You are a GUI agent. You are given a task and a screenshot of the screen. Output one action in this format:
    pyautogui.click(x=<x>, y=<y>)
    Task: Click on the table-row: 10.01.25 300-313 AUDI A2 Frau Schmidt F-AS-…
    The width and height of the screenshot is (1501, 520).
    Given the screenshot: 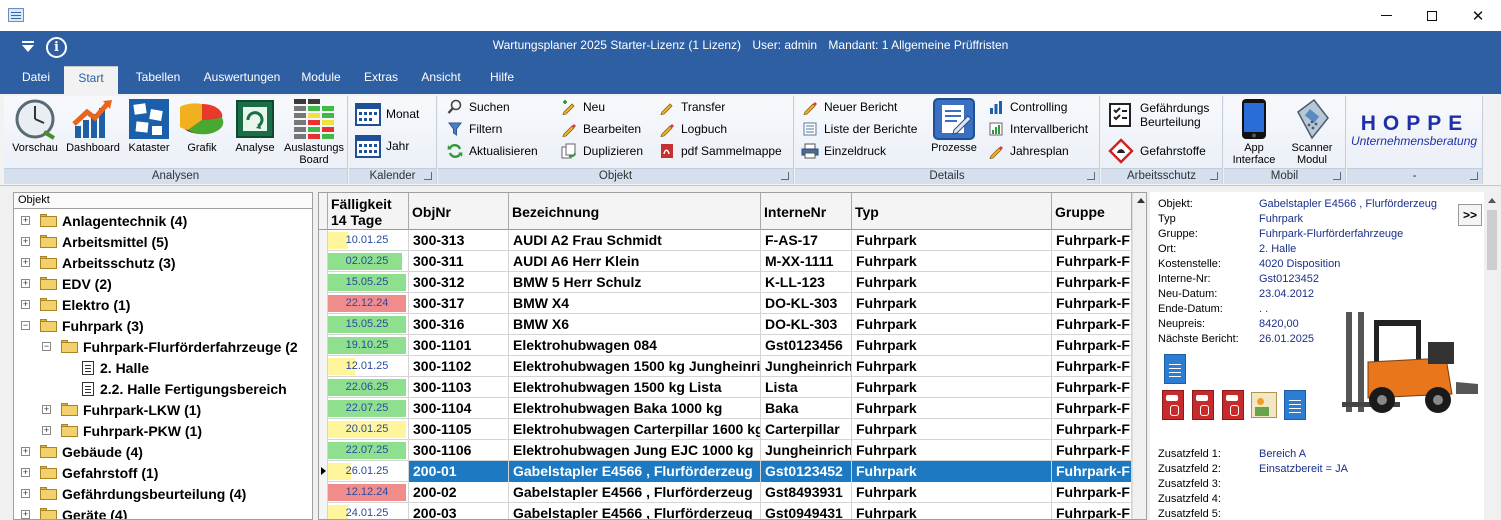 What is the action you would take?
    pyautogui.click(x=725, y=240)
    